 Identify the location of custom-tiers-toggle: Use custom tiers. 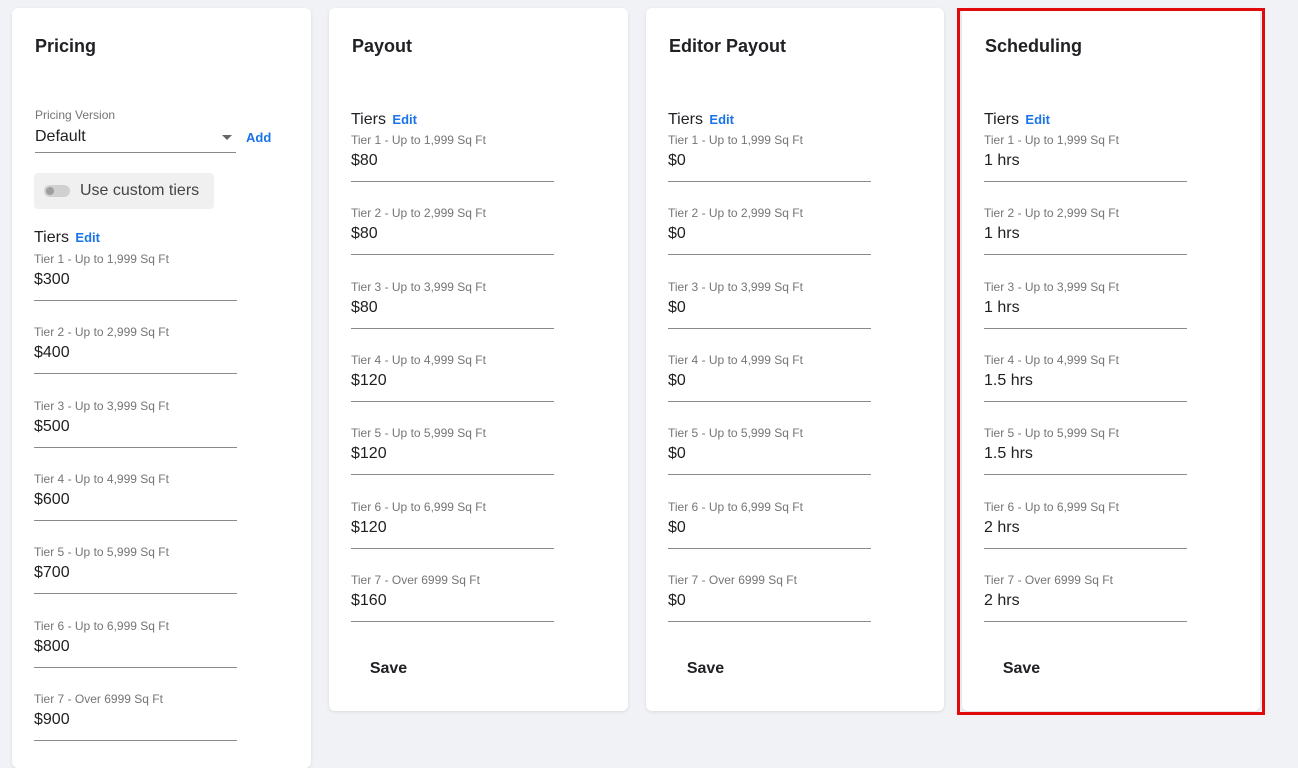
(124, 191).